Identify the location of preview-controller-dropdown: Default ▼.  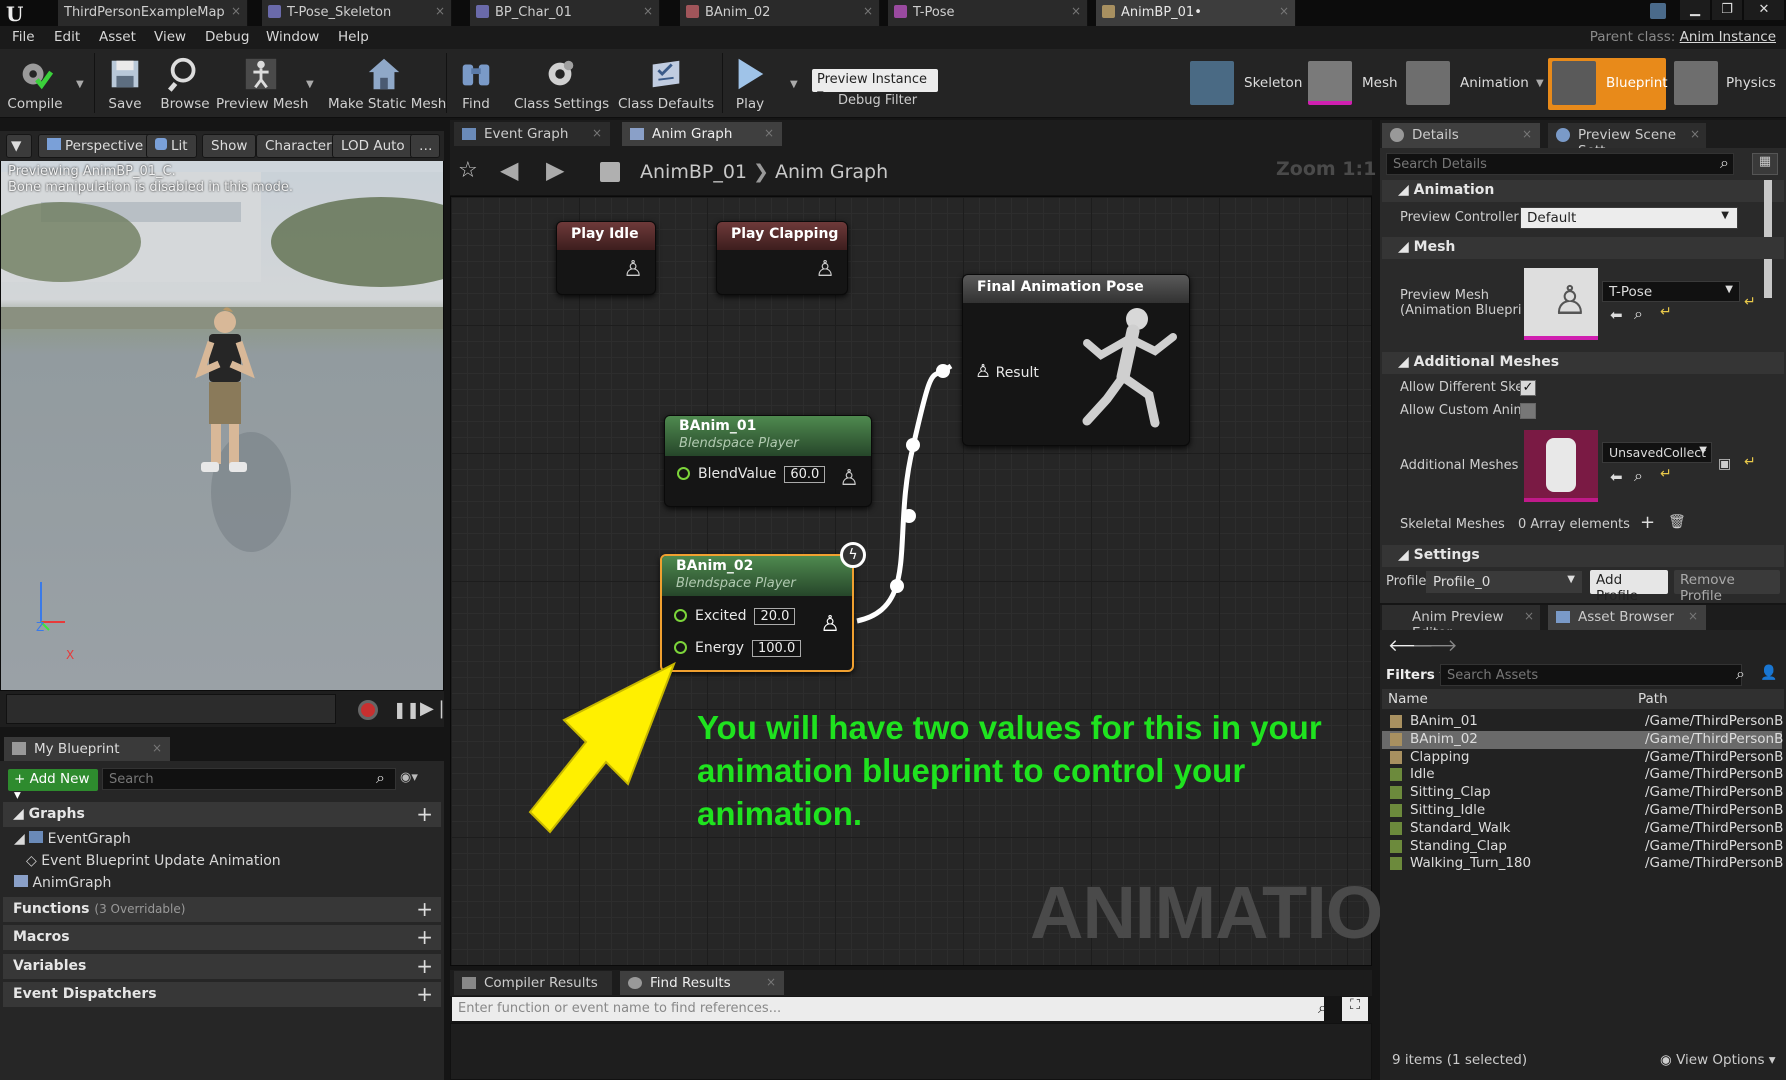
(1629, 218).